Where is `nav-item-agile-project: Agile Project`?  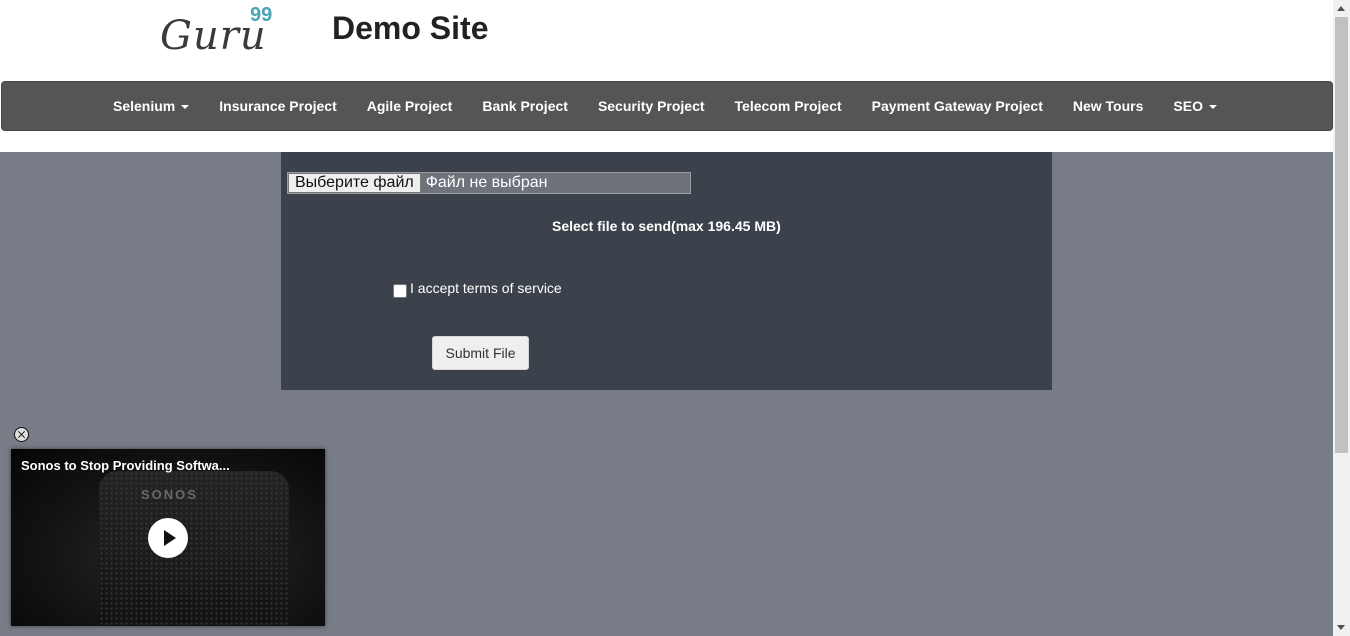 nav-item-agile-project: Agile Project is located at coordinates (410, 106).